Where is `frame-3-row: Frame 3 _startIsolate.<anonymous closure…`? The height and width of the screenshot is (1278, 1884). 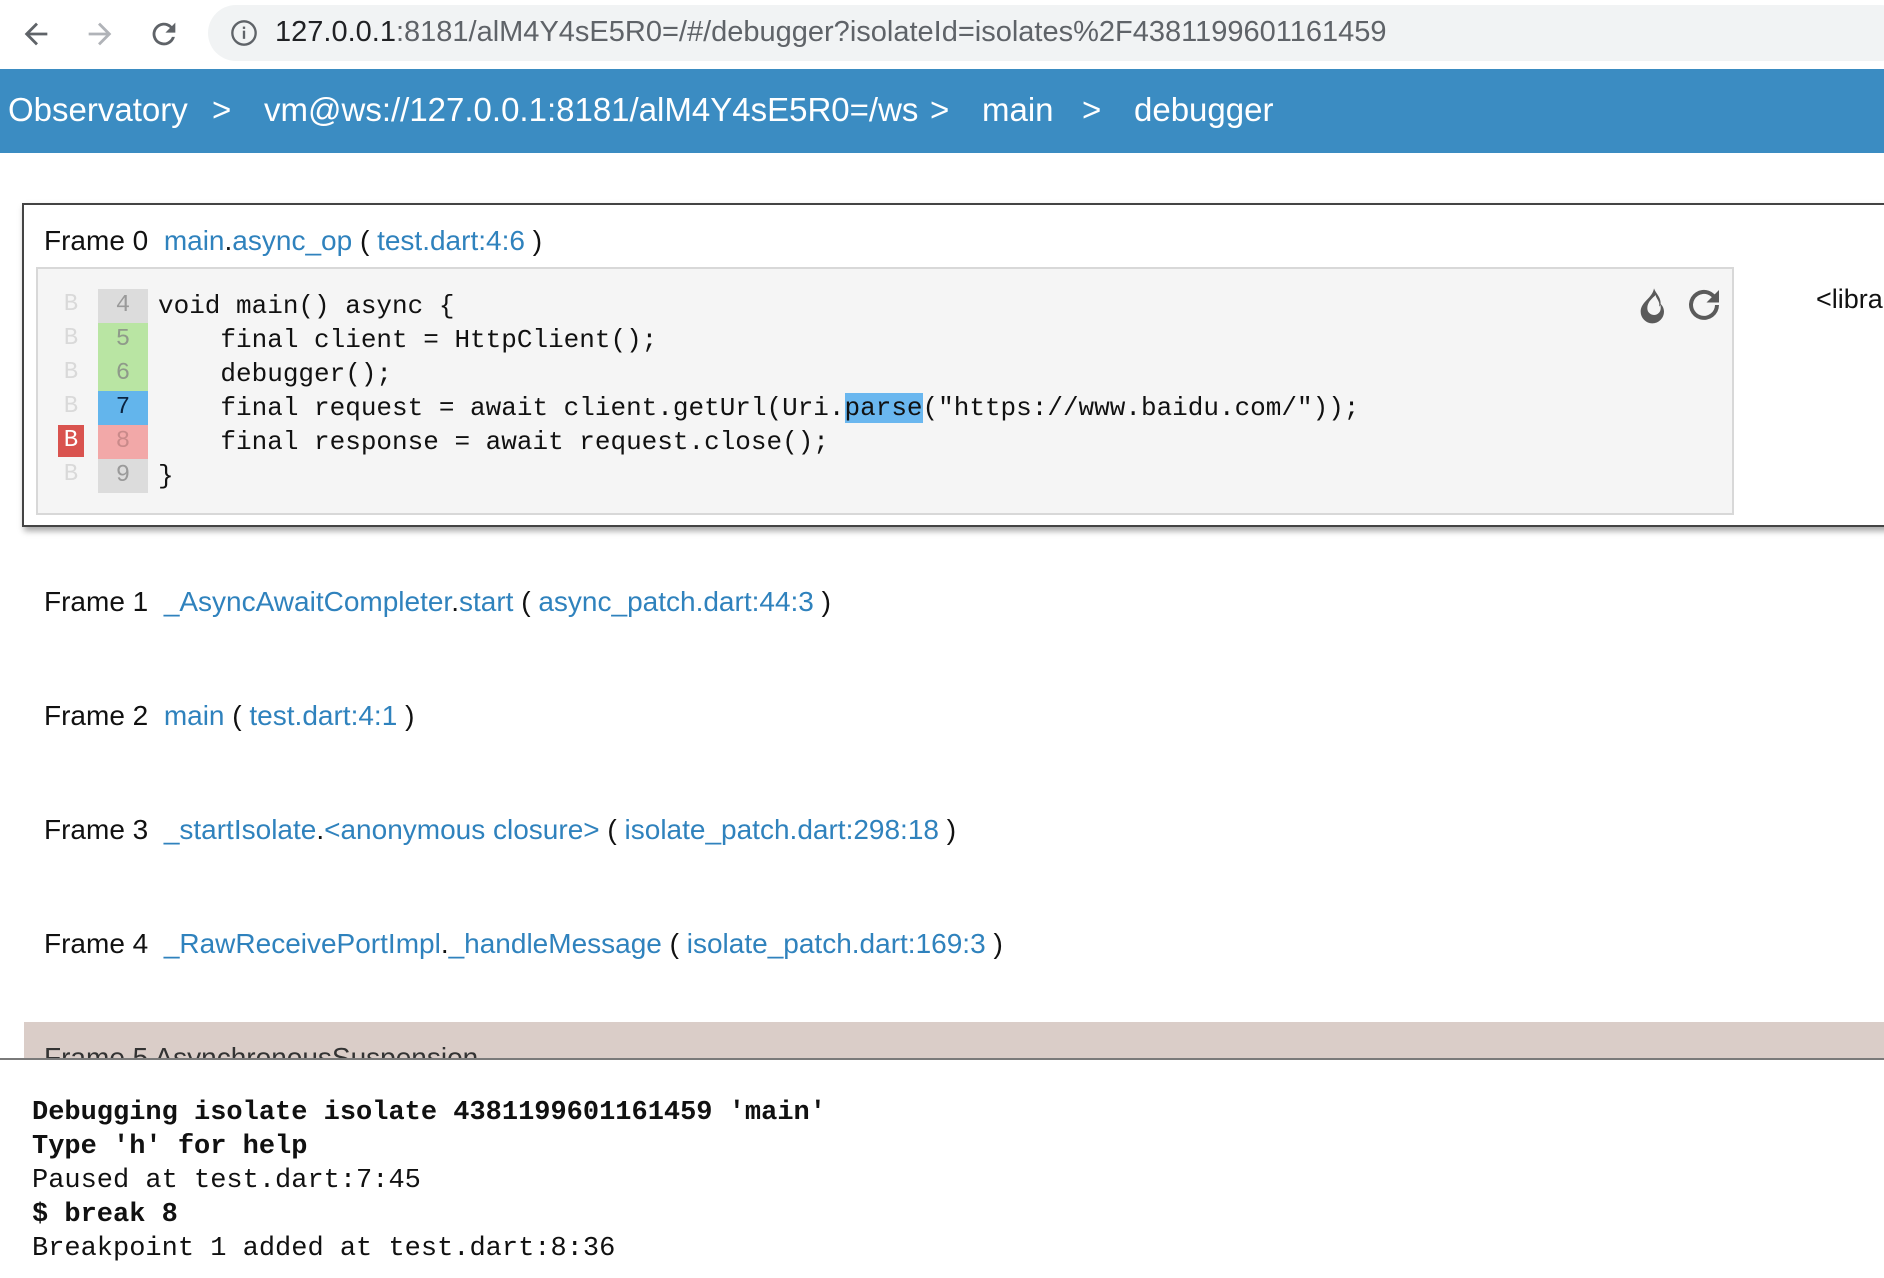
frame-3-row: Frame 3 _startIsolate.<anonymous closure… is located at coordinates (500, 830).